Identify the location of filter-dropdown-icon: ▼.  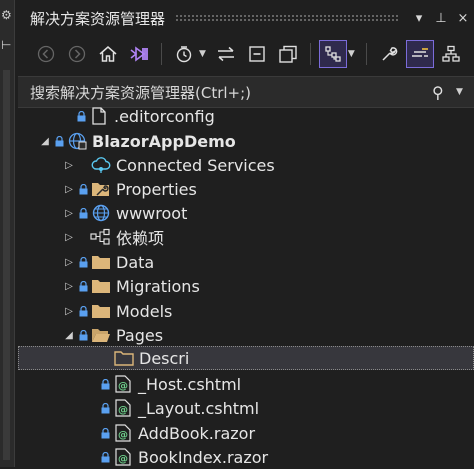
(351, 54).